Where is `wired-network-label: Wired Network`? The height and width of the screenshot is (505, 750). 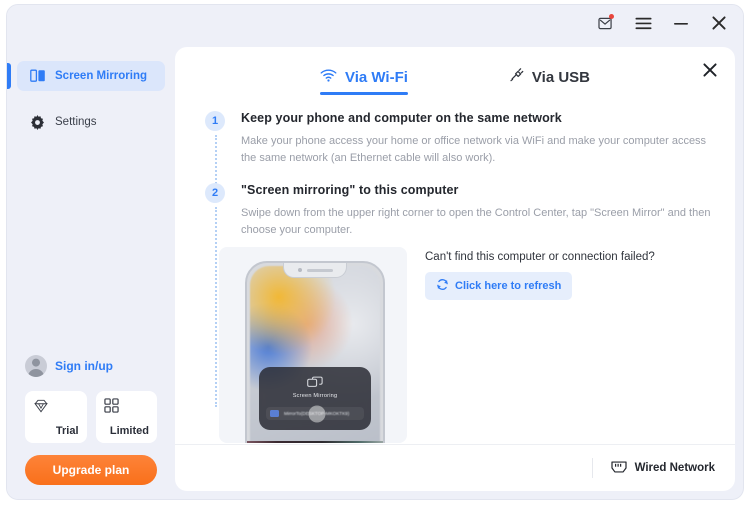
wired-network-label: Wired Network is located at coordinates (674, 468).